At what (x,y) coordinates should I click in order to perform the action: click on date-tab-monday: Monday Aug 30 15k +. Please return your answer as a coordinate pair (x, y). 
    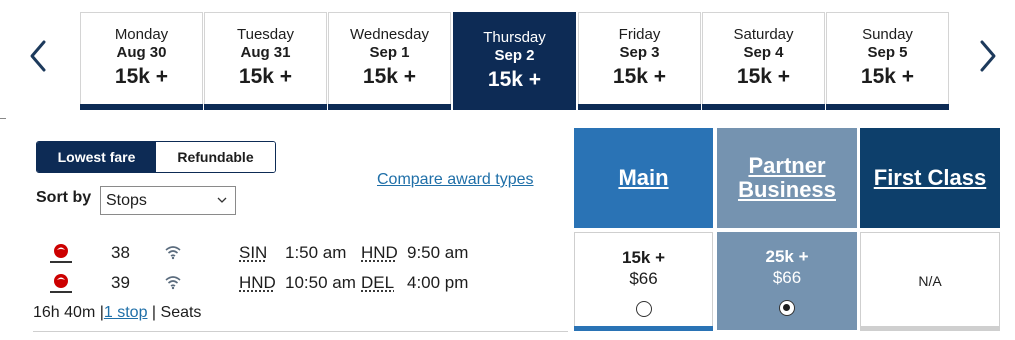
    Looking at the image, I should click on (141, 61).